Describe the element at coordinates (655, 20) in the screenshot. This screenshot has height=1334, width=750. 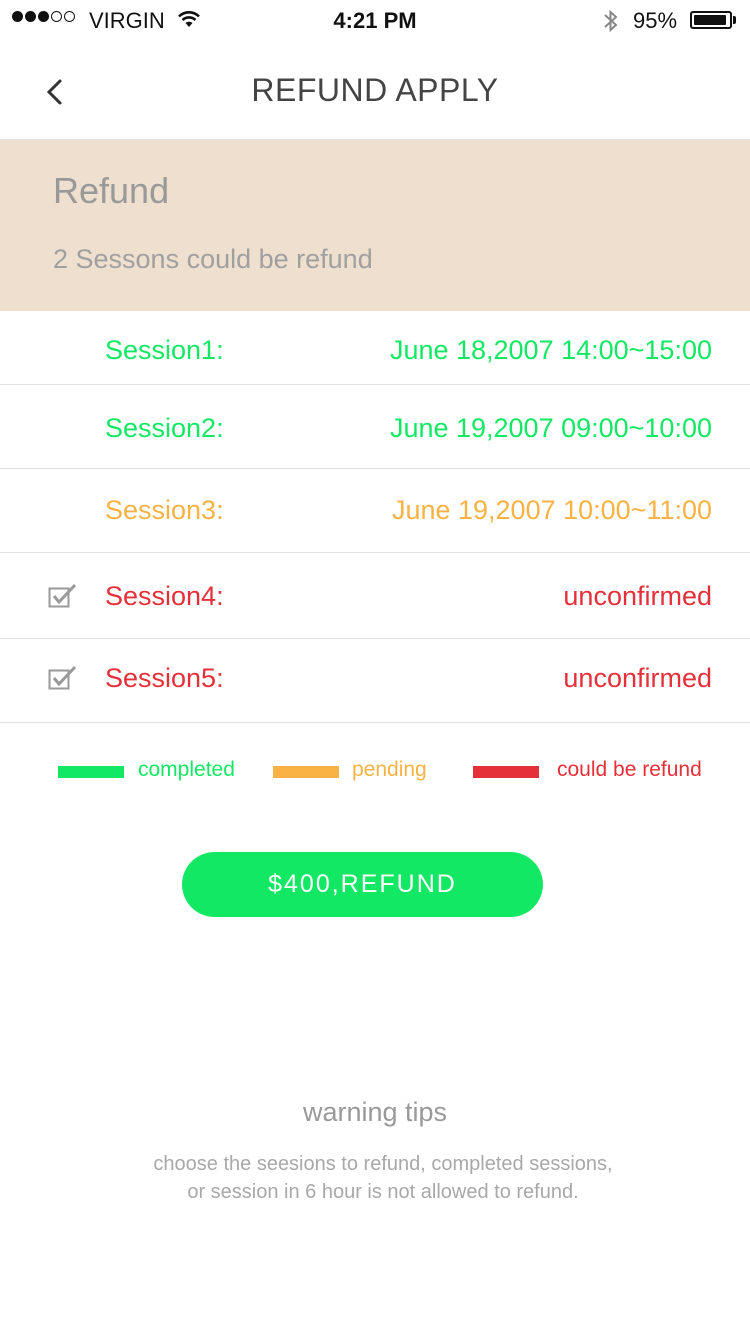
I see `battery-percent: 95%` at that location.